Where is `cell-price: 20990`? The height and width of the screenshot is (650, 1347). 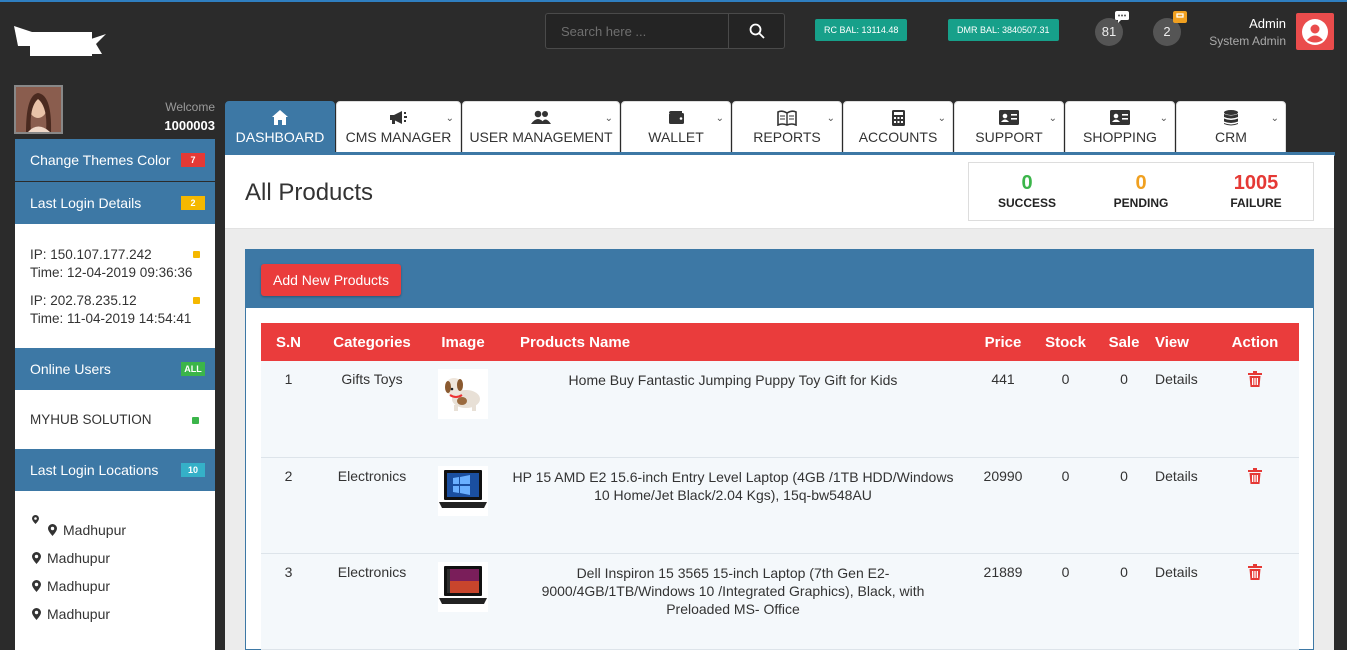
cell-price: 20990 is located at coordinates (1003, 505).